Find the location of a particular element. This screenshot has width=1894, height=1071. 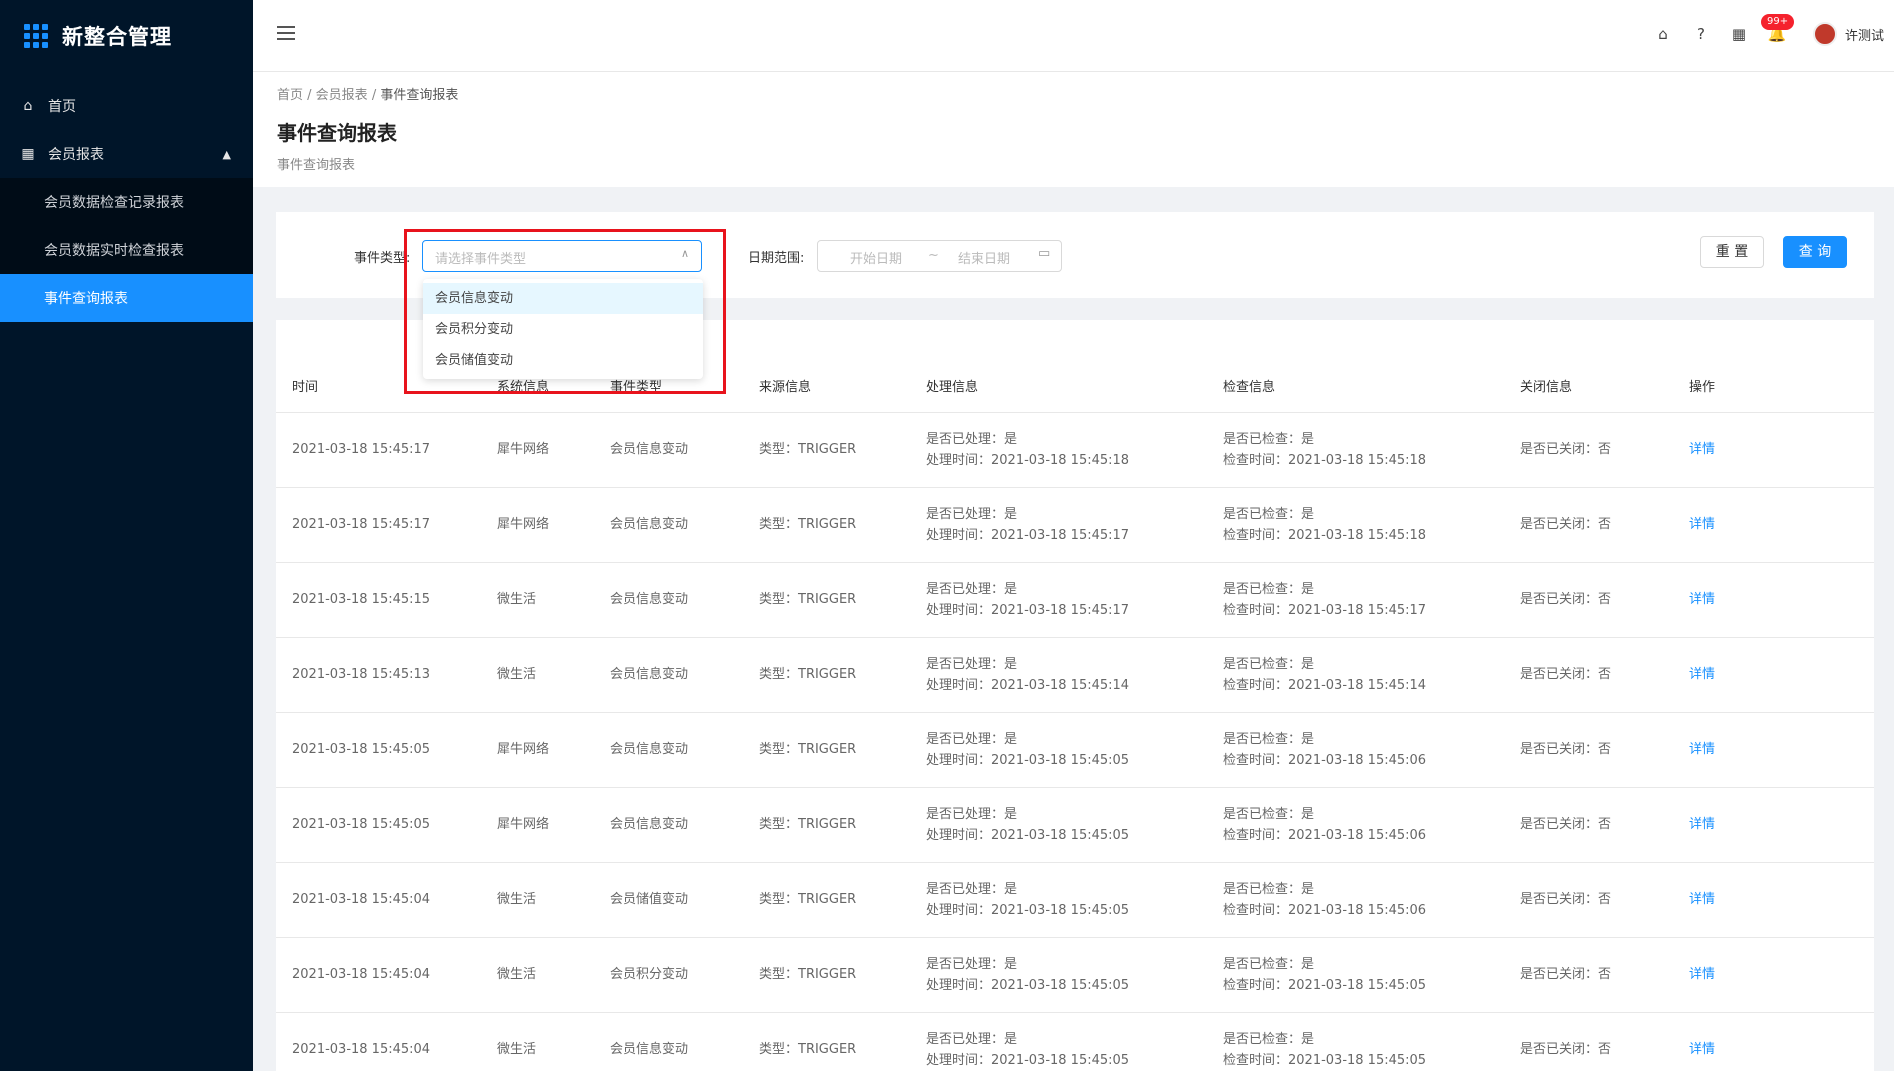

menu-fold-icon is located at coordinates (286, 34).